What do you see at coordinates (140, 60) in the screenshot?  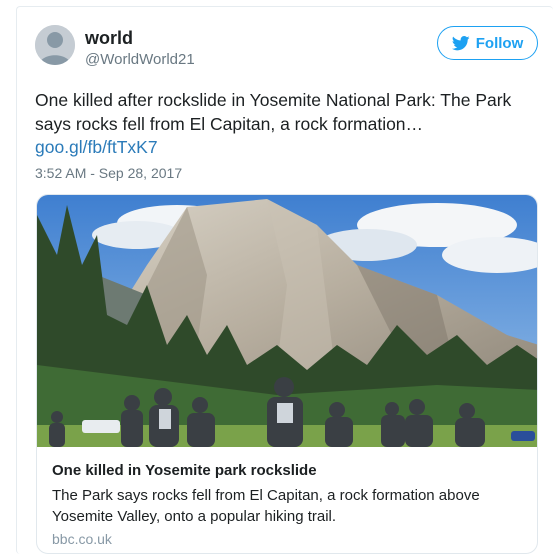 I see `user-handle: @WorldWorld21` at bounding box center [140, 60].